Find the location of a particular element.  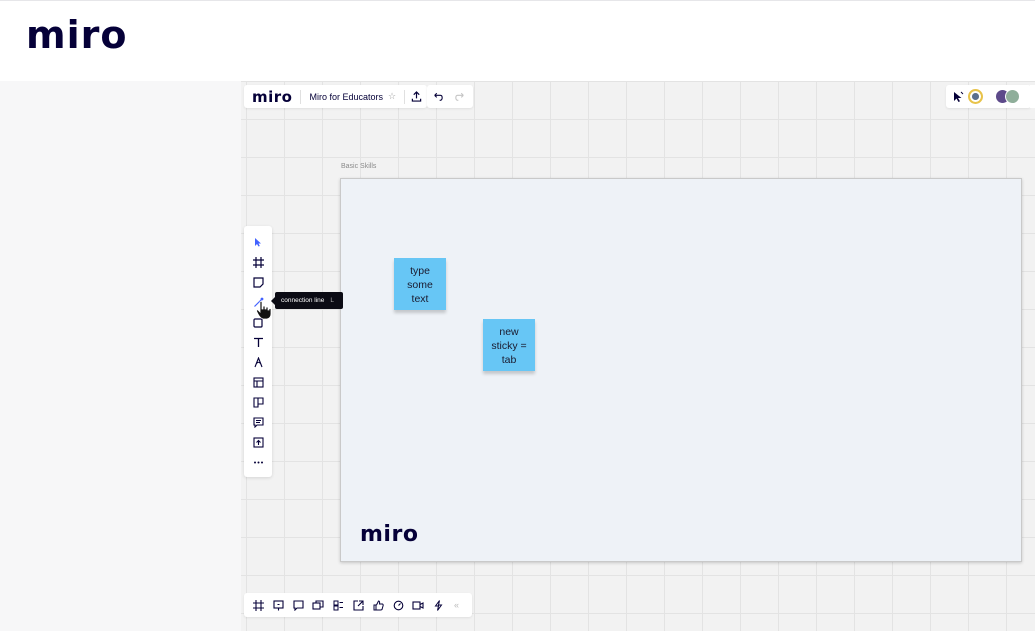

undo-redo-toolbar is located at coordinates (450, 96).